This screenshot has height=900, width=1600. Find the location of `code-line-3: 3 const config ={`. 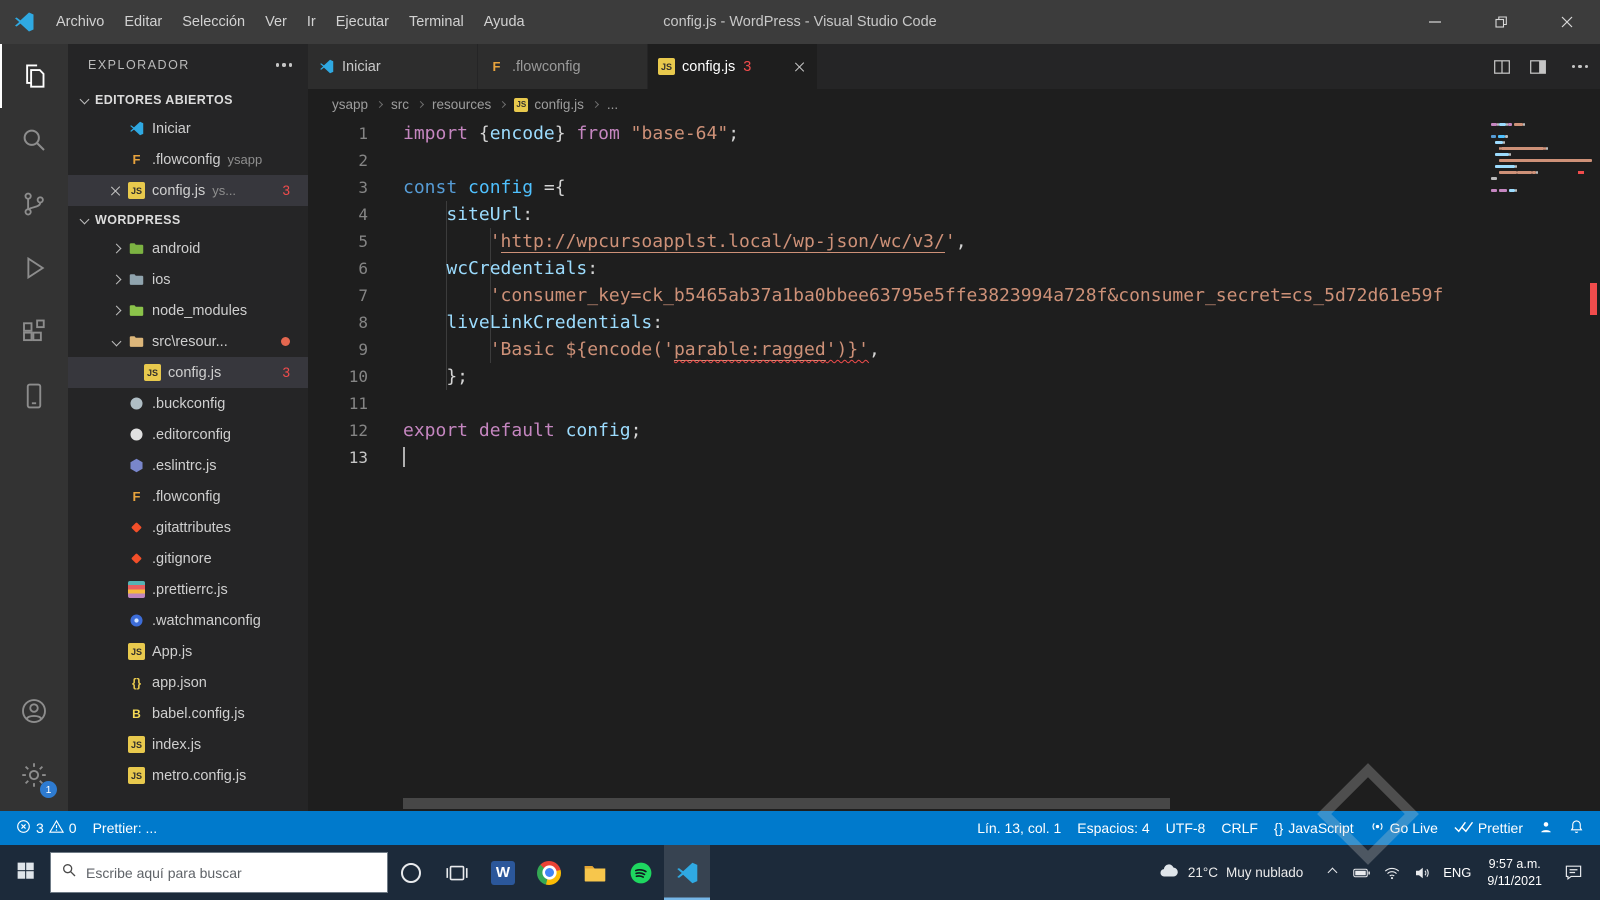

code-line-3: 3 const config ={ is located at coordinates (897, 187).